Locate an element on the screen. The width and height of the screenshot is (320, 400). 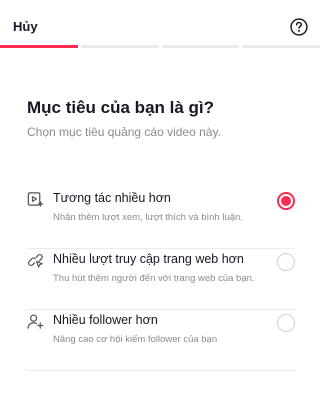
cancel-button: Hủy is located at coordinates (25, 26).